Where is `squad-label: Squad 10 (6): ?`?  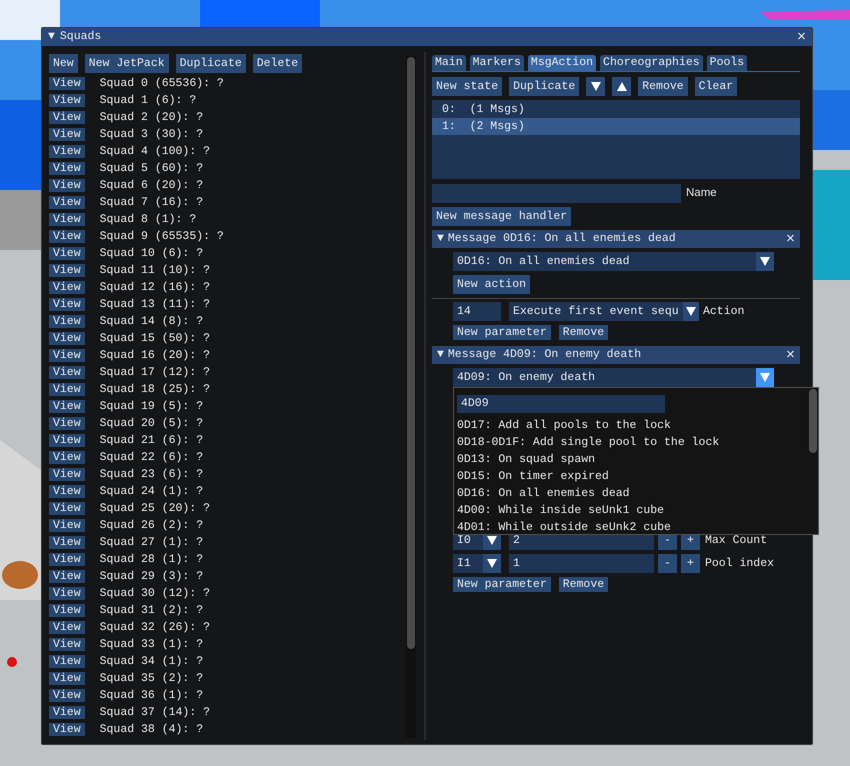
squad-label: Squad 10 (6): ? is located at coordinates (152, 254).